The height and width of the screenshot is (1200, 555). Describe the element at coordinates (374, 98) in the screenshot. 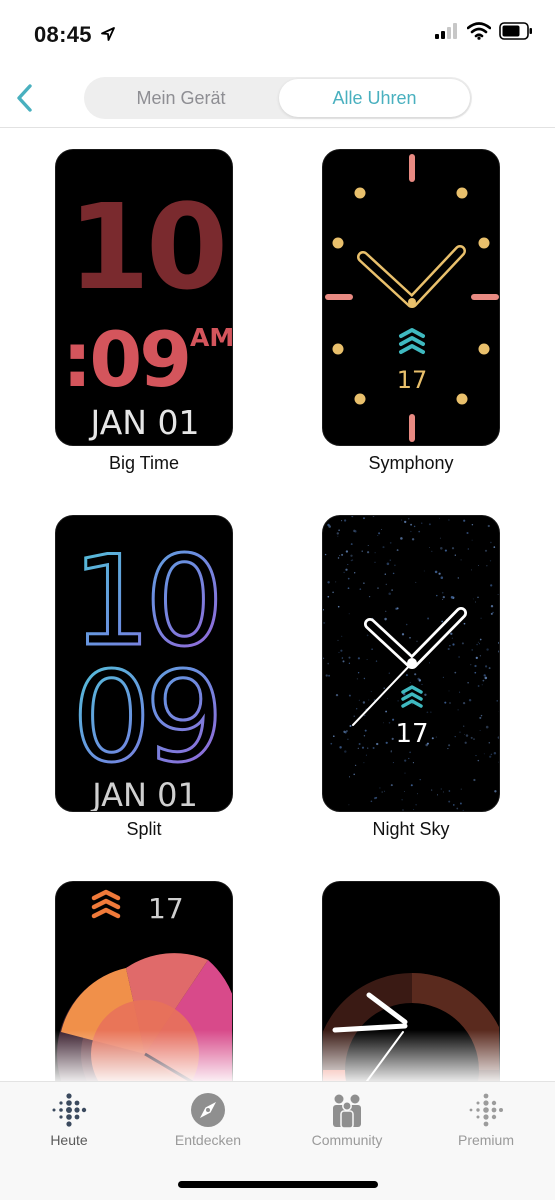

I see `segment-alle-uhren: Alle Uhren` at that location.